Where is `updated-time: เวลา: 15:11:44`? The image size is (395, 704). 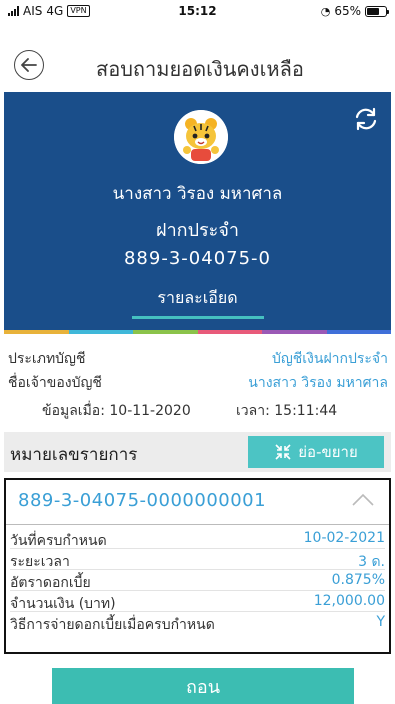 updated-time: เวลา: 15:11:44 is located at coordinates (287, 411).